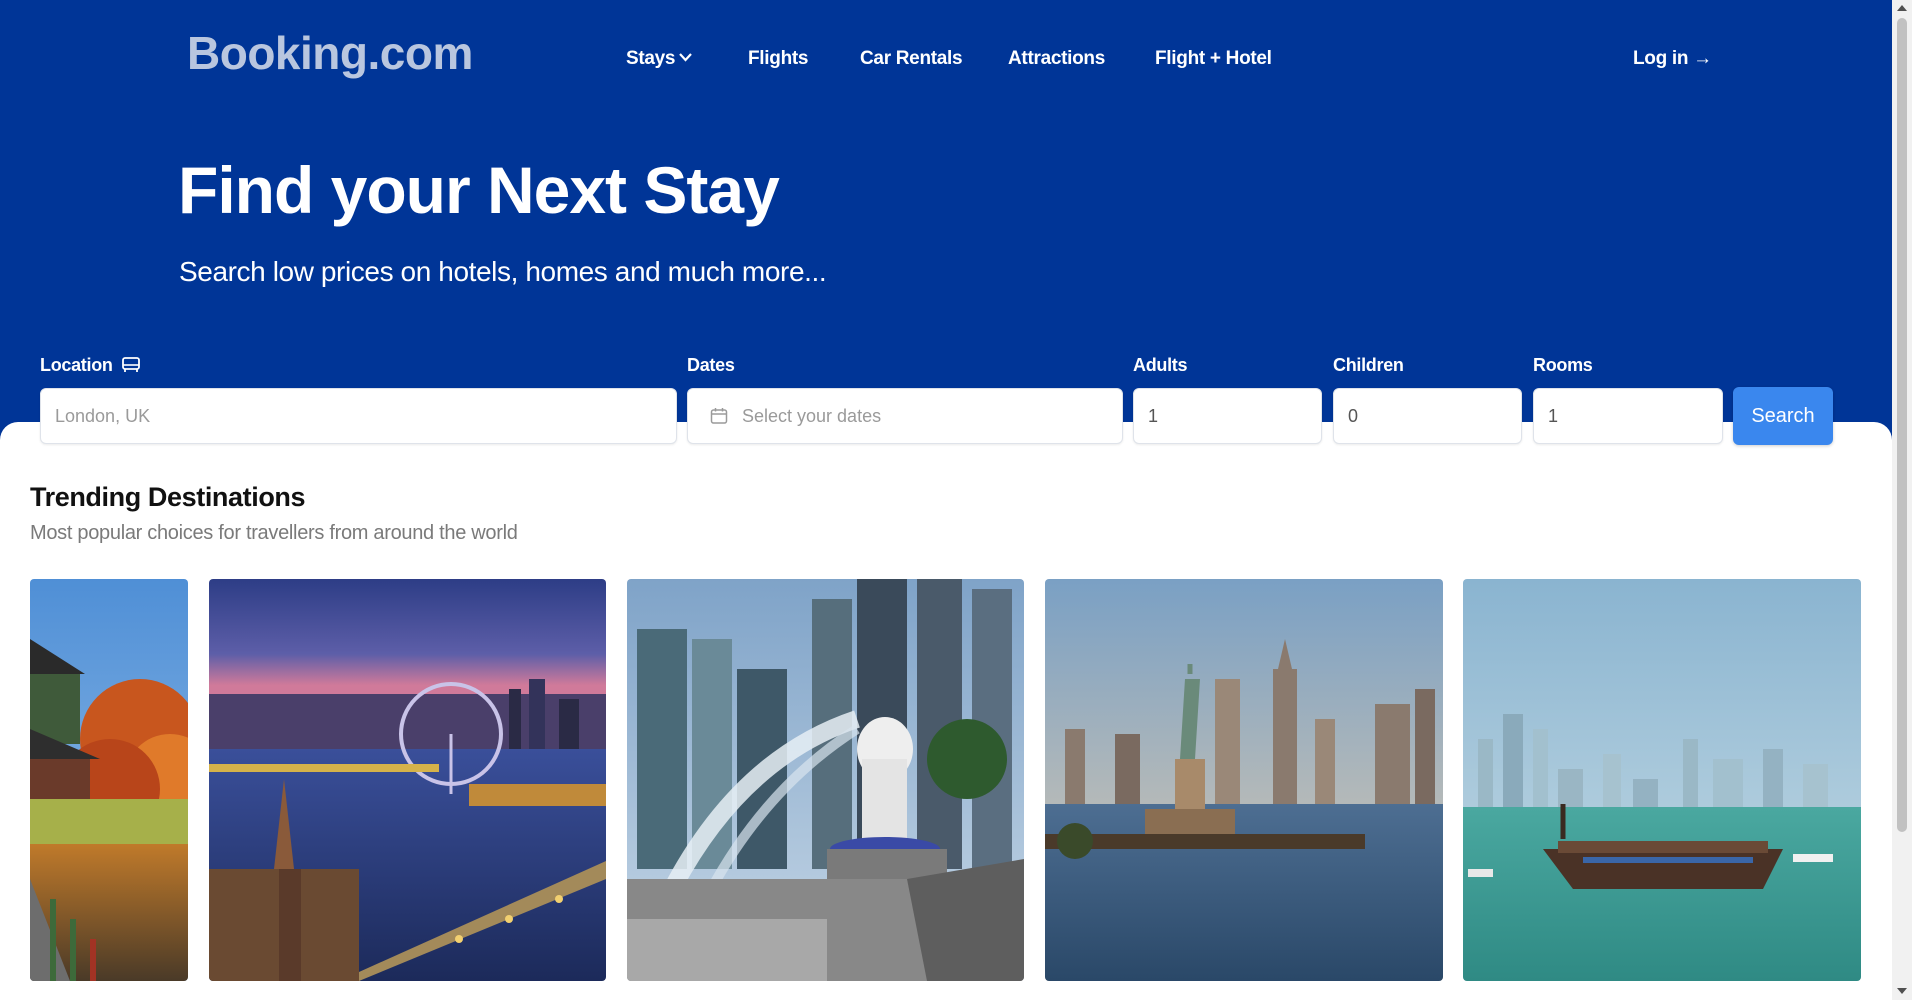 This screenshot has height=1000, width=1912. What do you see at coordinates (131, 367) in the screenshot?
I see `bed-icon` at bounding box center [131, 367].